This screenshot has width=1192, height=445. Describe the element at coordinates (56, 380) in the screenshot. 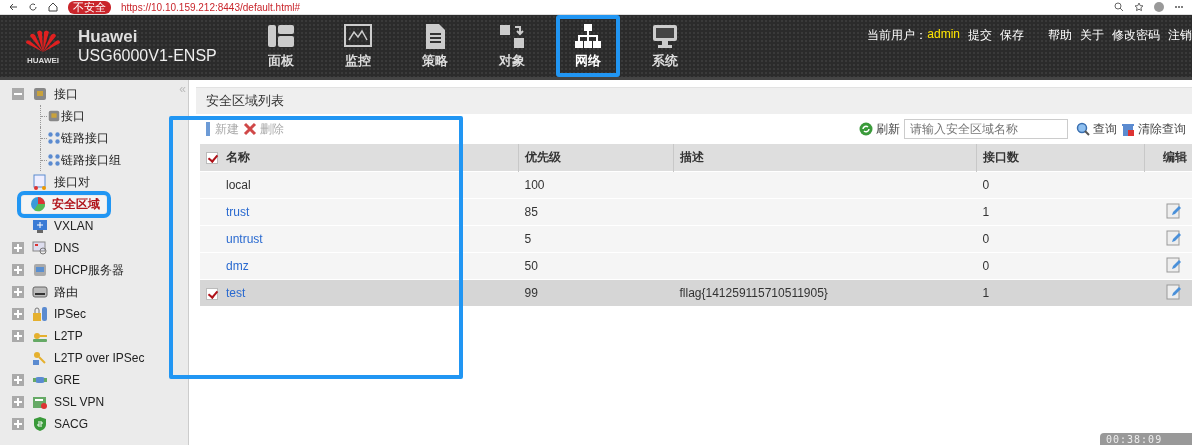

I see `sidebar-item: GRE` at that location.